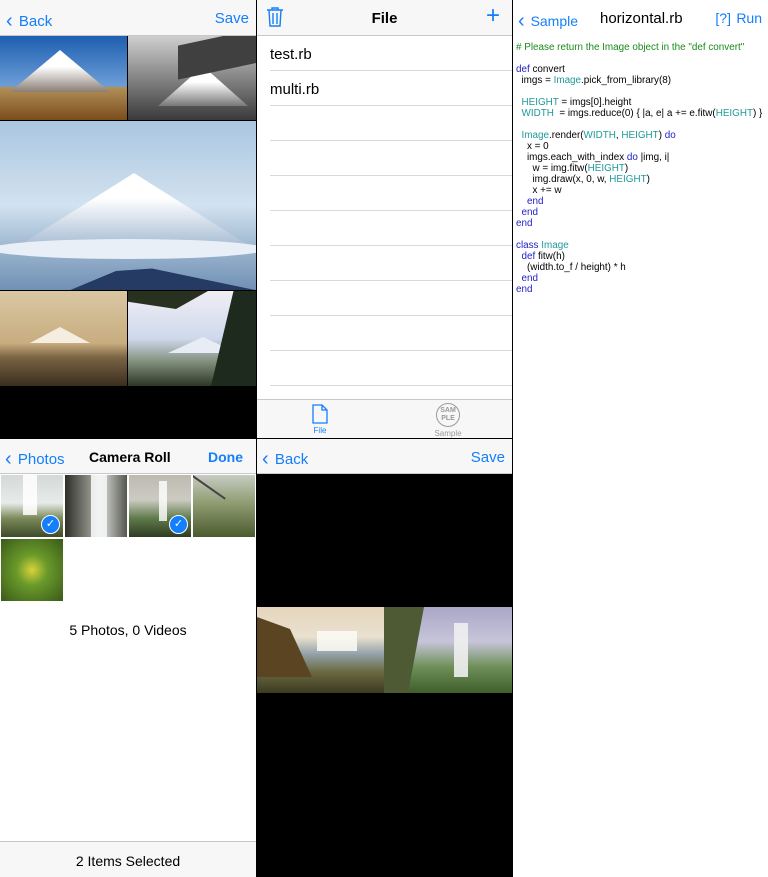  Describe the element at coordinates (320, 414) in the screenshot. I see `file-icon` at that location.